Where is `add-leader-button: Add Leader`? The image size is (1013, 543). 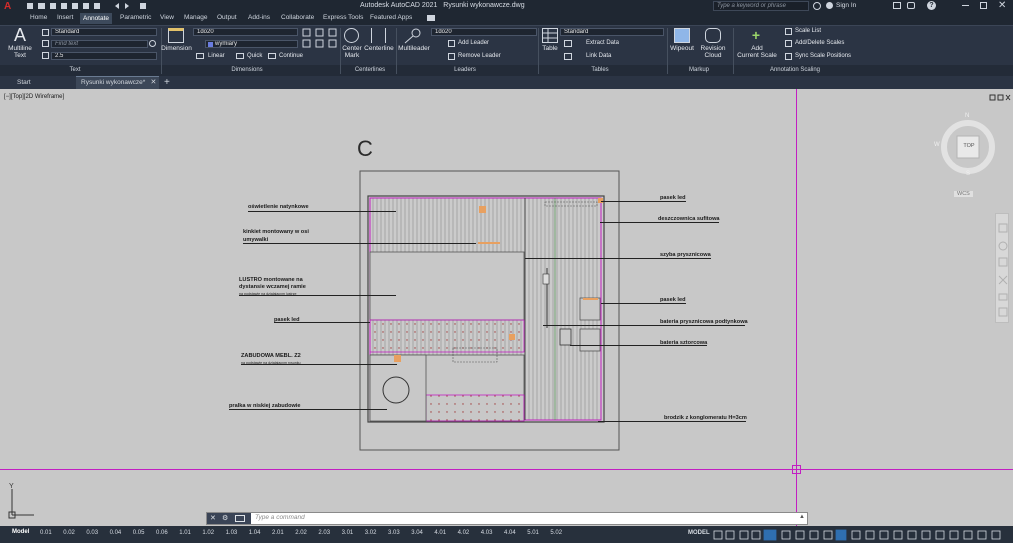 add-leader-button: Add Leader is located at coordinates (473, 43).